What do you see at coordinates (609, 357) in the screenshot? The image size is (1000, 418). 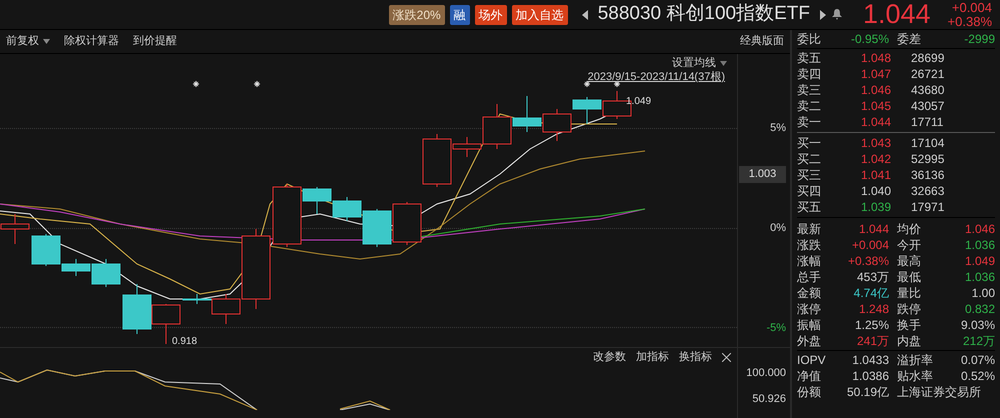 I see `indicator-button: 改参数` at bounding box center [609, 357].